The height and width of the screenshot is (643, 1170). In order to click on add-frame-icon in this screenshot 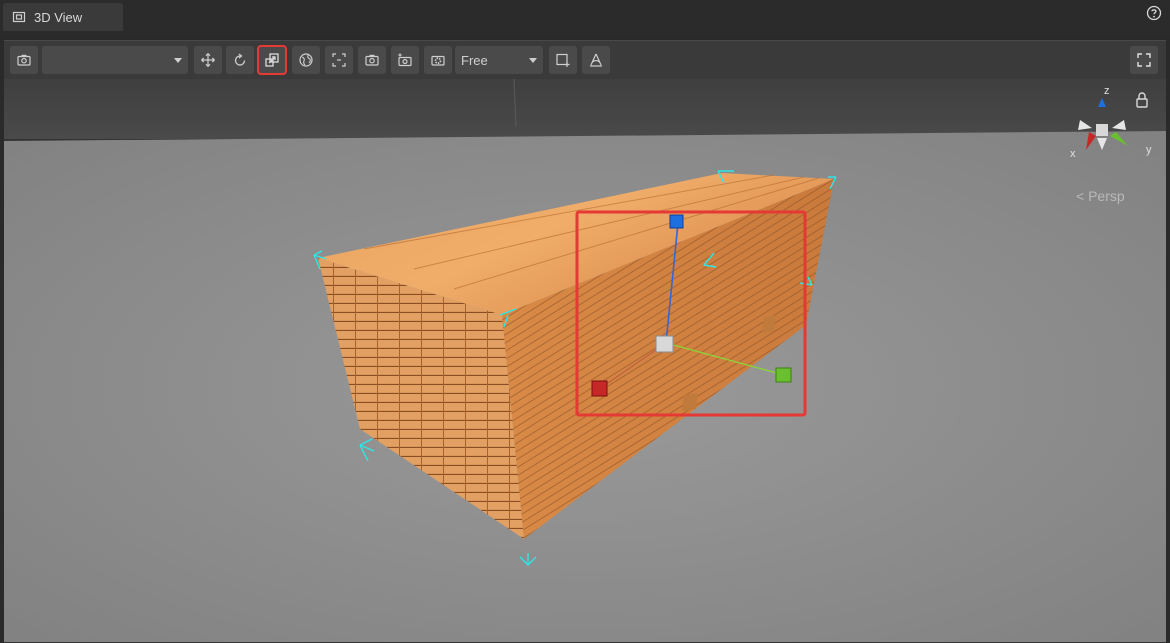, I will do `click(563, 60)`.